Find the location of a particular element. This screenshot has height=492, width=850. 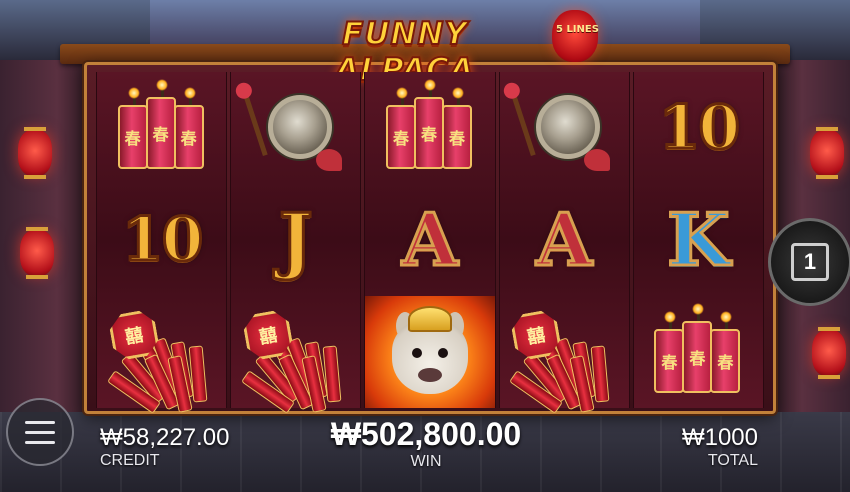

lines-label: 5 LINES is located at coordinates (577, 29).